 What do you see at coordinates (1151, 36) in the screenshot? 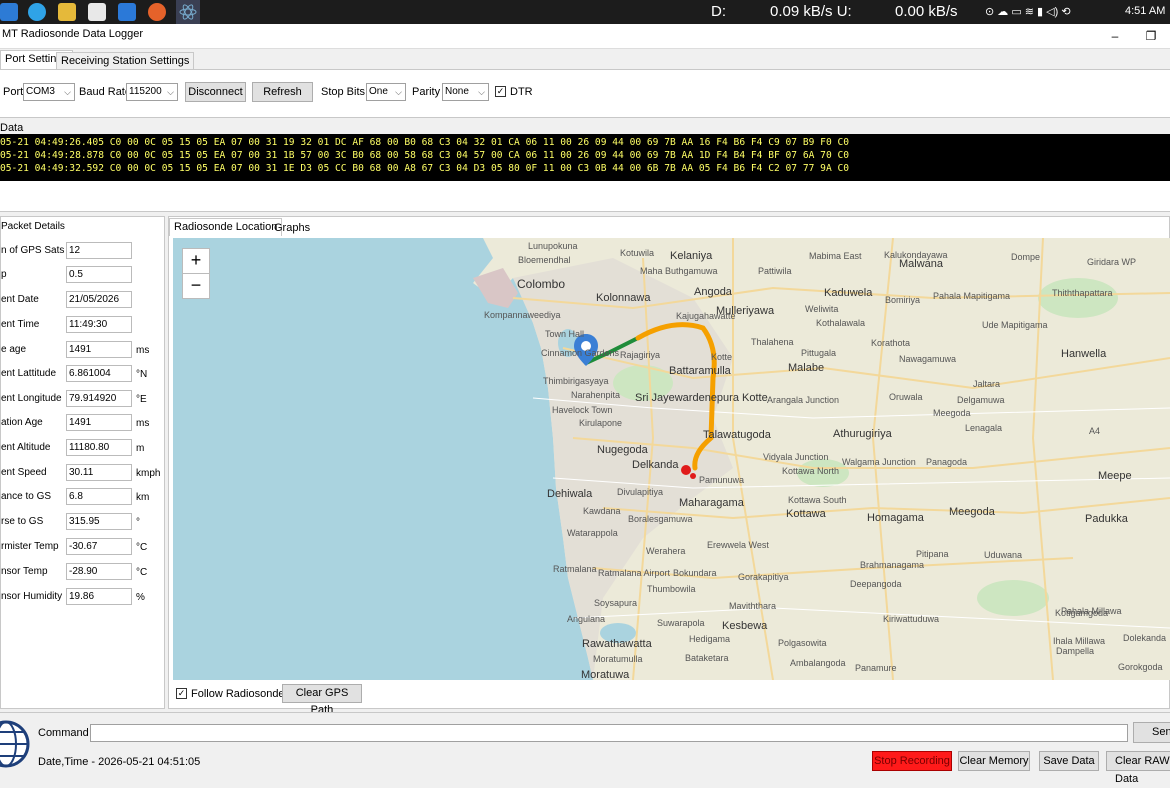
I see `maximize-button: ❐` at bounding box center [1151, 36].